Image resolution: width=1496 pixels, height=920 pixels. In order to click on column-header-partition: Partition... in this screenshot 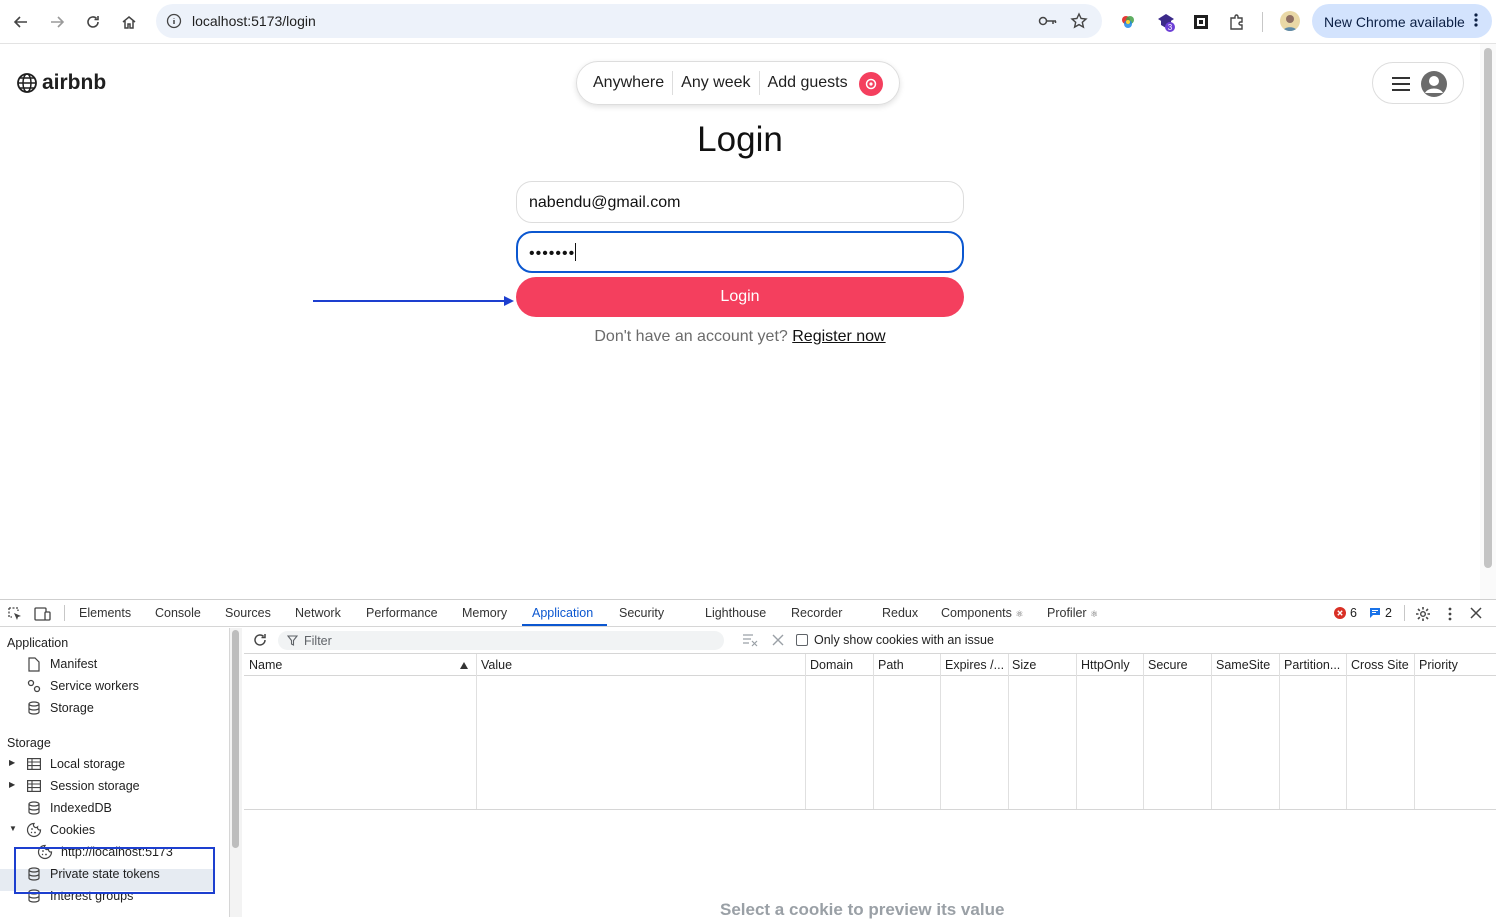, I will do `click(1312, 665)`.